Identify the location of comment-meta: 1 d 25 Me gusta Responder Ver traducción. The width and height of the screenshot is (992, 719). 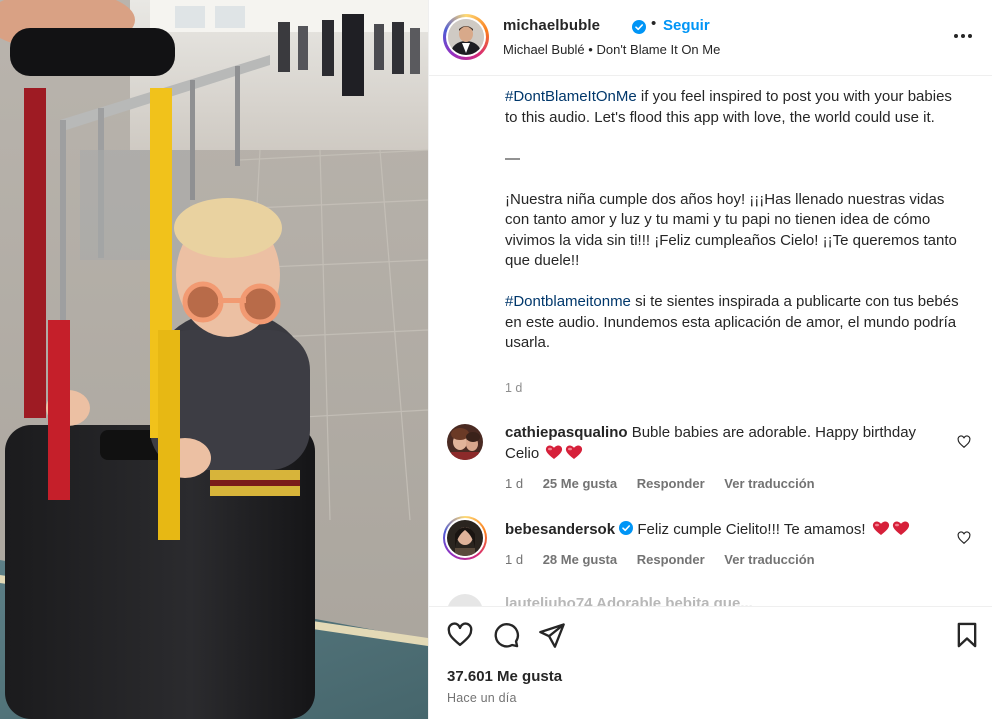
(668, 483).